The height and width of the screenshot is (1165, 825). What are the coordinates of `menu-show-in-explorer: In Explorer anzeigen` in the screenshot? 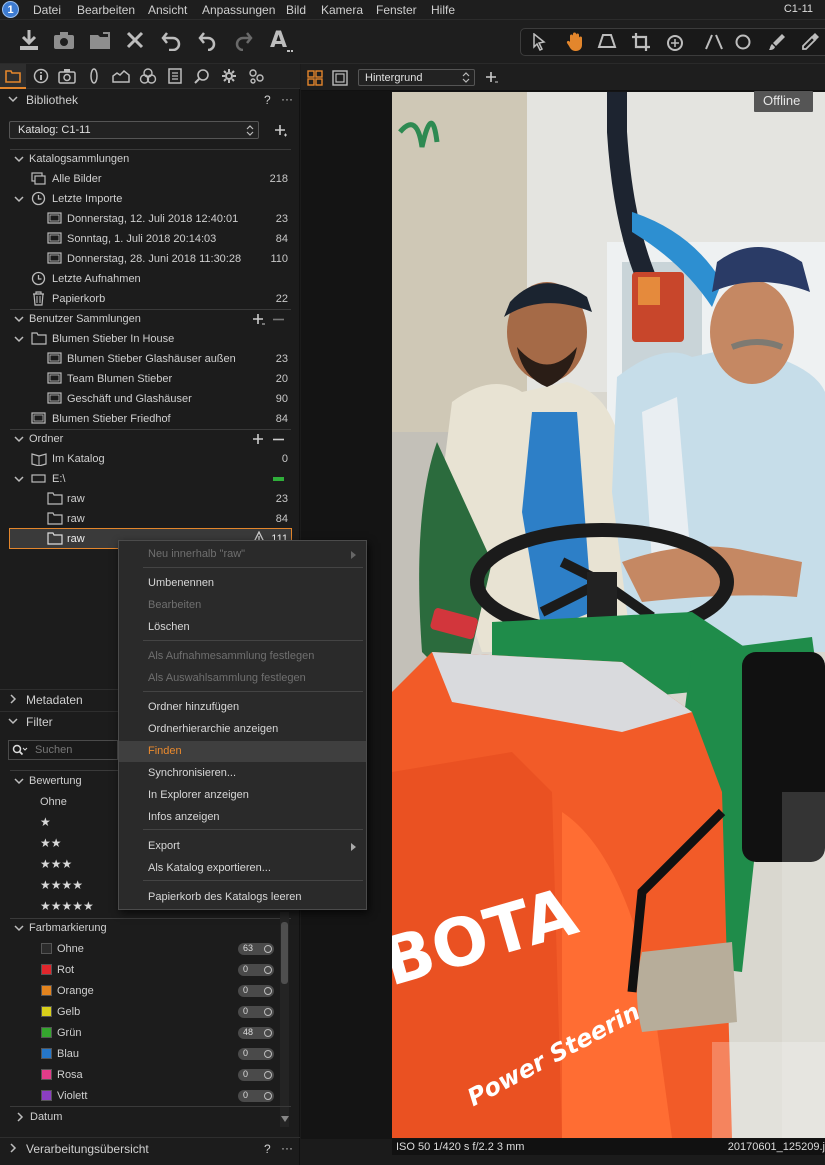 It's located at (242, 795).